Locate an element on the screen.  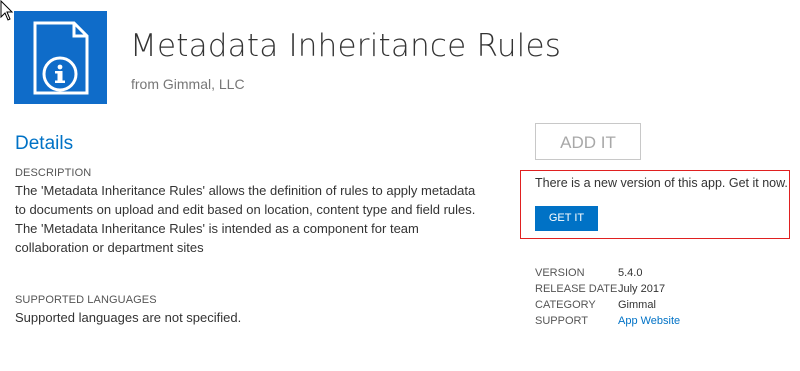
document-info-icon is located at coordinates (61, 58).